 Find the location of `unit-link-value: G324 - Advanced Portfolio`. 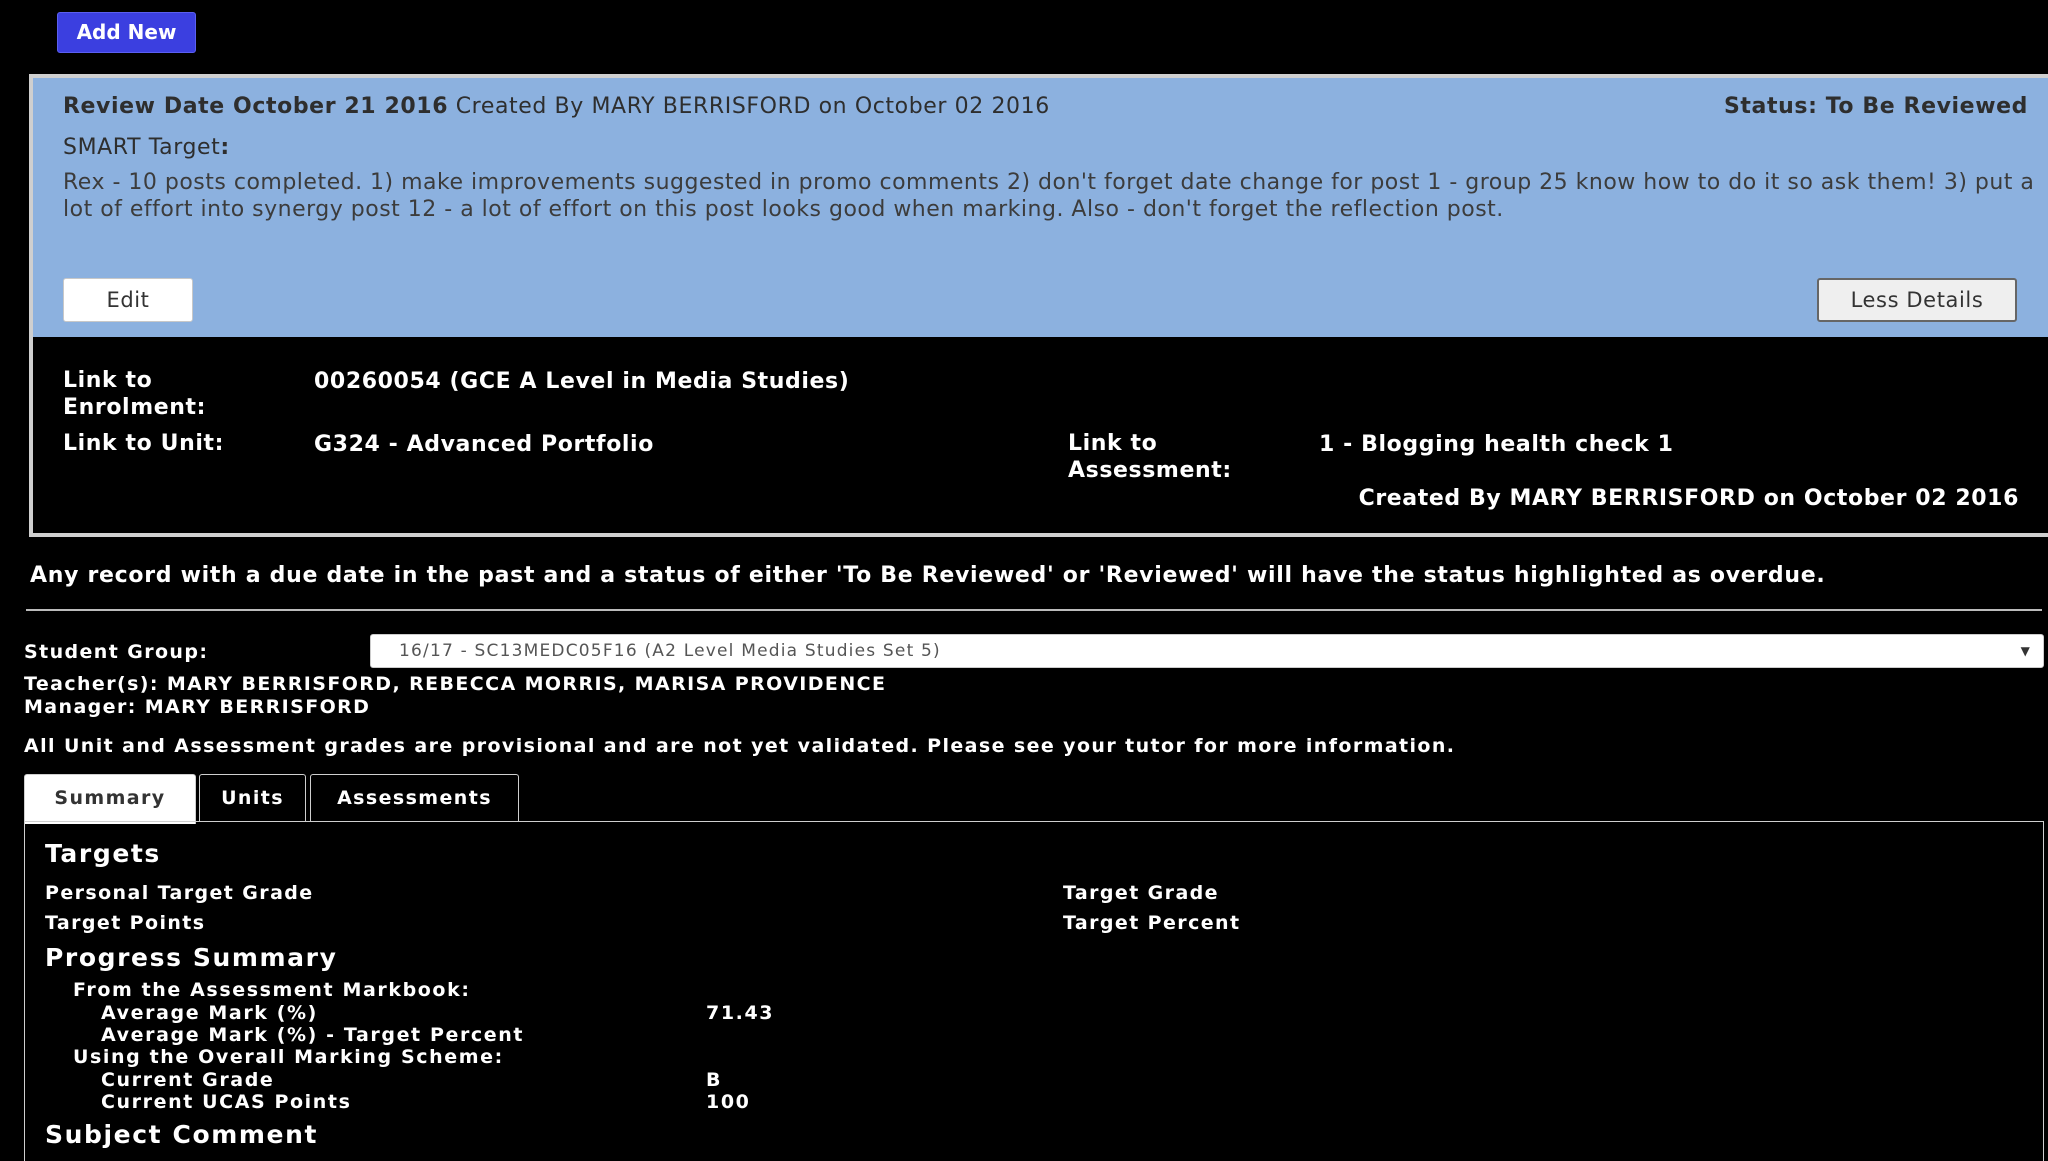

unit-link-value: G324 - Advanced Portfolio is located at coordinates (484, 444).